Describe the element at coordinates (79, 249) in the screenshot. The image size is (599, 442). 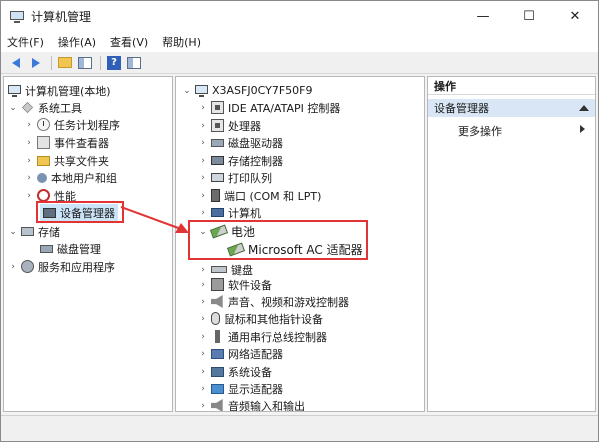
I see `disk-management-label: 磁盘管理` at that location.